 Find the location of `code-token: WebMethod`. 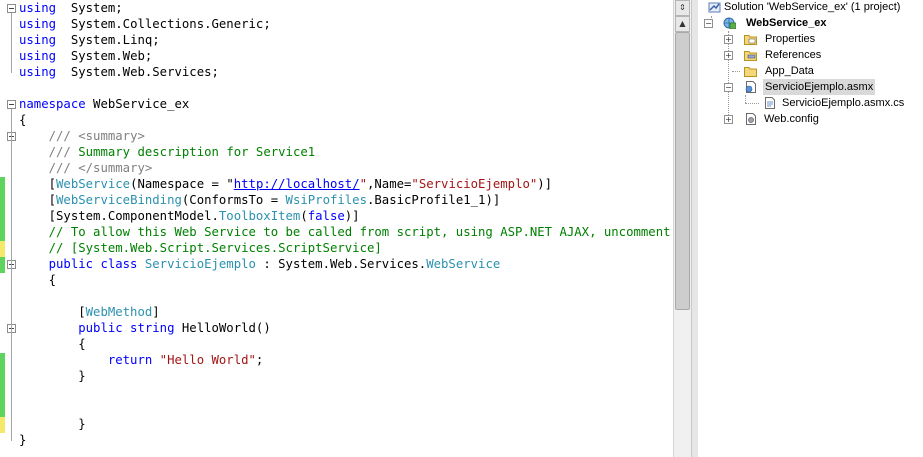

code-token: WebMethod is located at coordinates (119, 312).